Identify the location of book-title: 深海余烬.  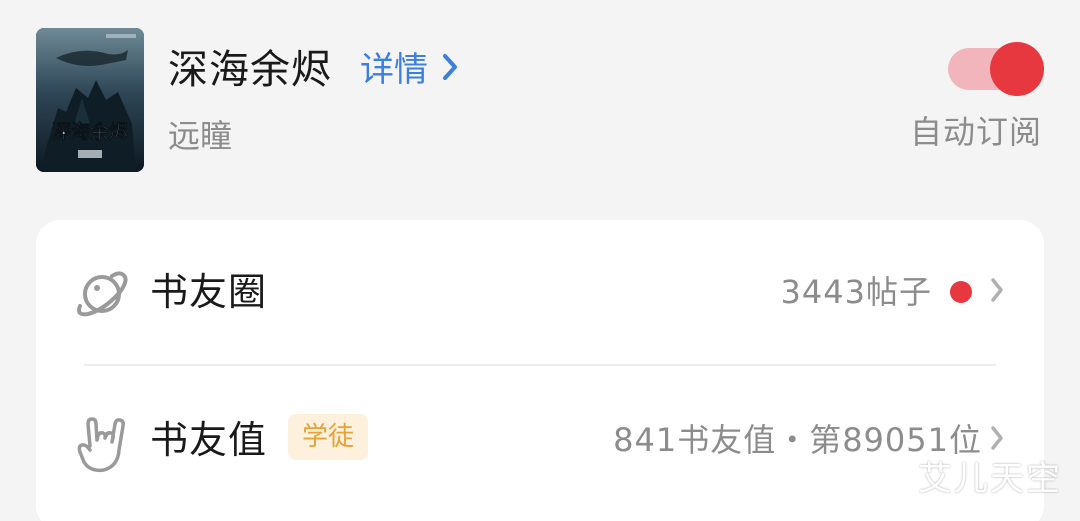
(250, 70).